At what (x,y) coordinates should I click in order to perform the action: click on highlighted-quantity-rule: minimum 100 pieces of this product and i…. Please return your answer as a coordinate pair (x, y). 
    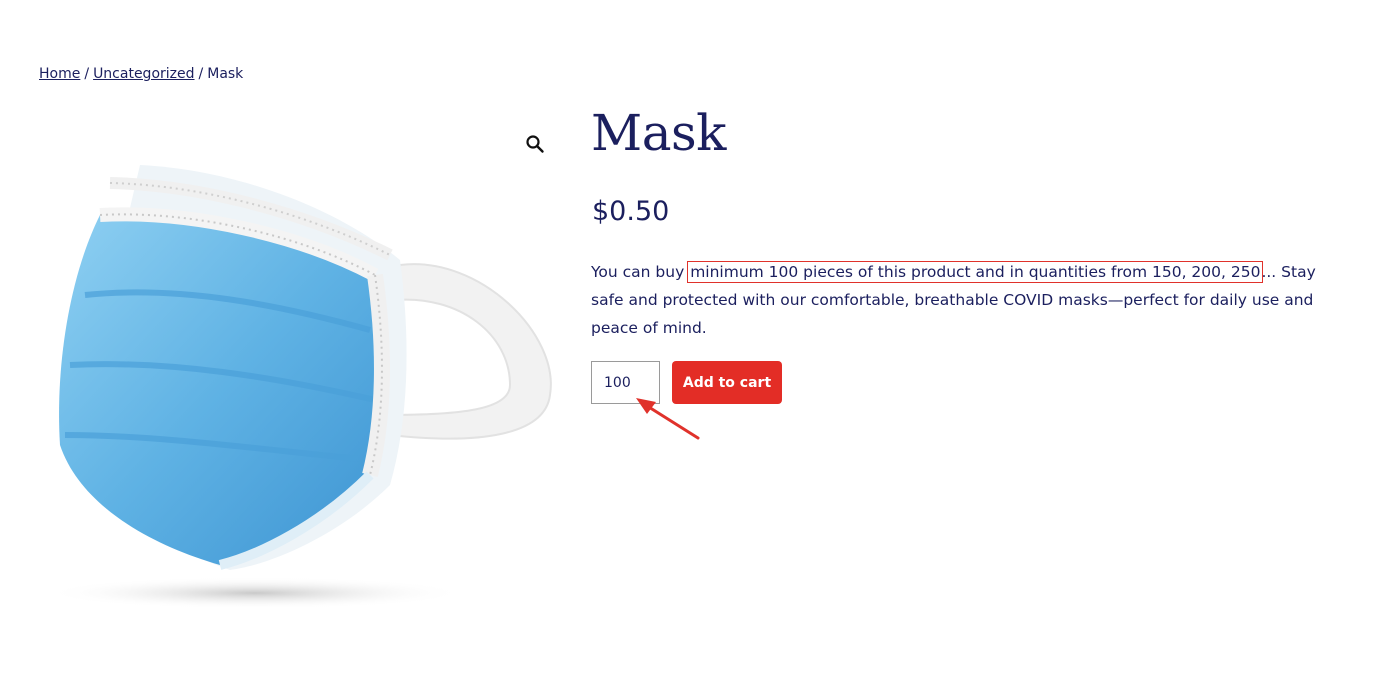
    Looking at the image, I should click on (975, 272).